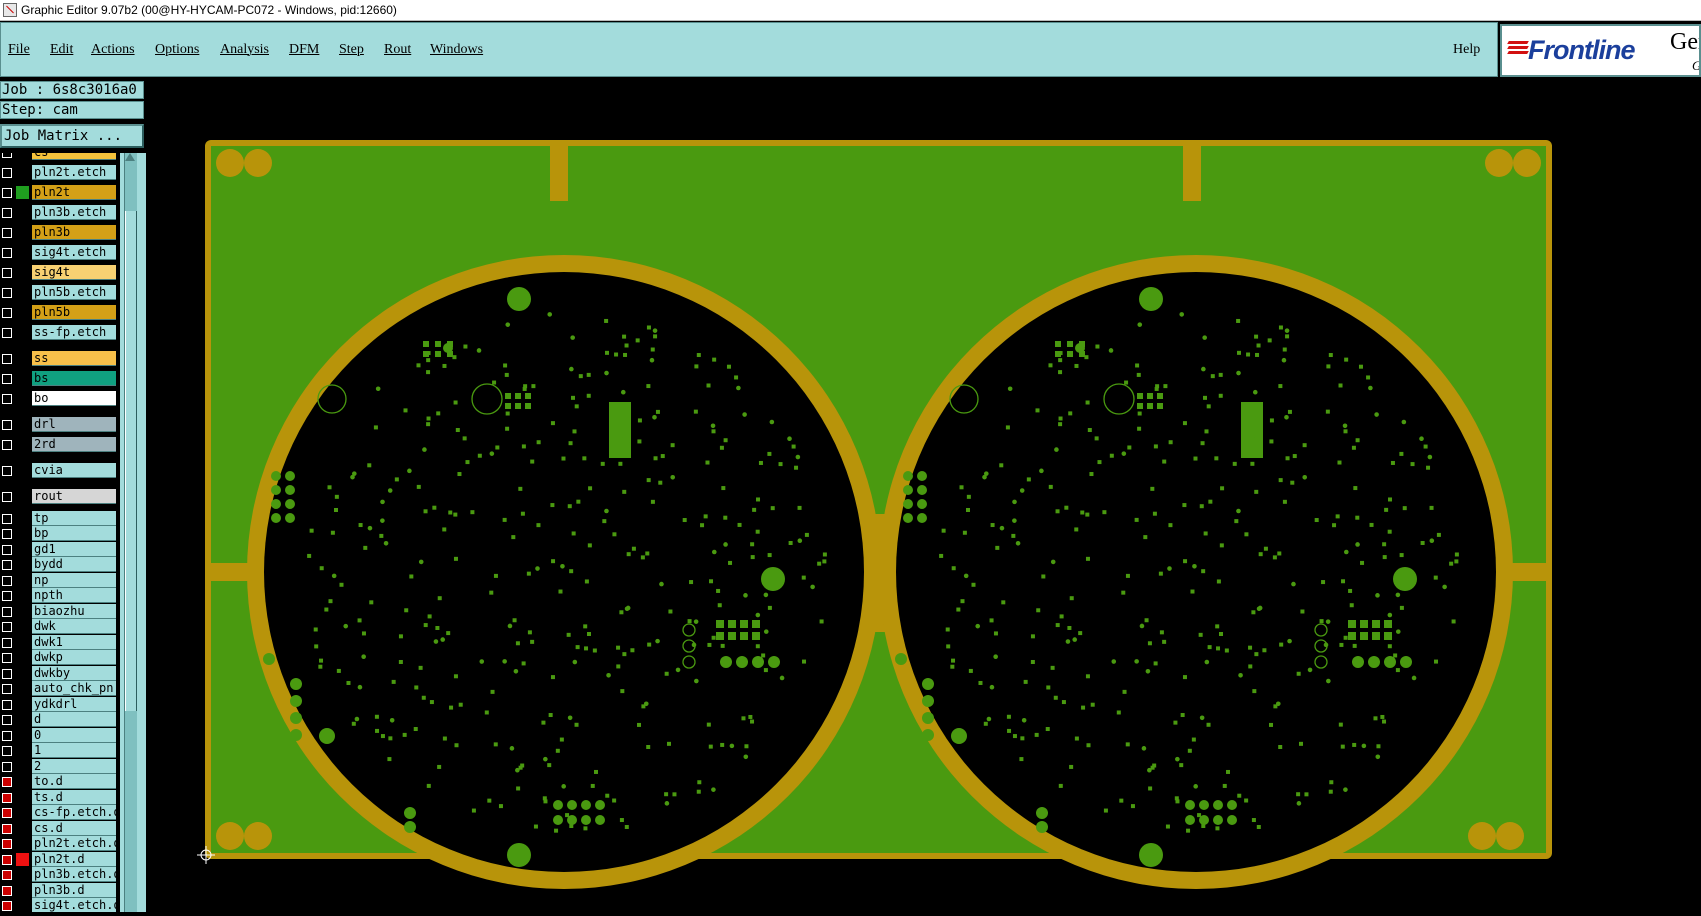 Image resolution: width=1701 pixels, height=916 pixels. What do you see at coordinates (74, 905) in the screenshot?
I see `layer-name: sig4t.etch.d` at bounding box center [74, 905].